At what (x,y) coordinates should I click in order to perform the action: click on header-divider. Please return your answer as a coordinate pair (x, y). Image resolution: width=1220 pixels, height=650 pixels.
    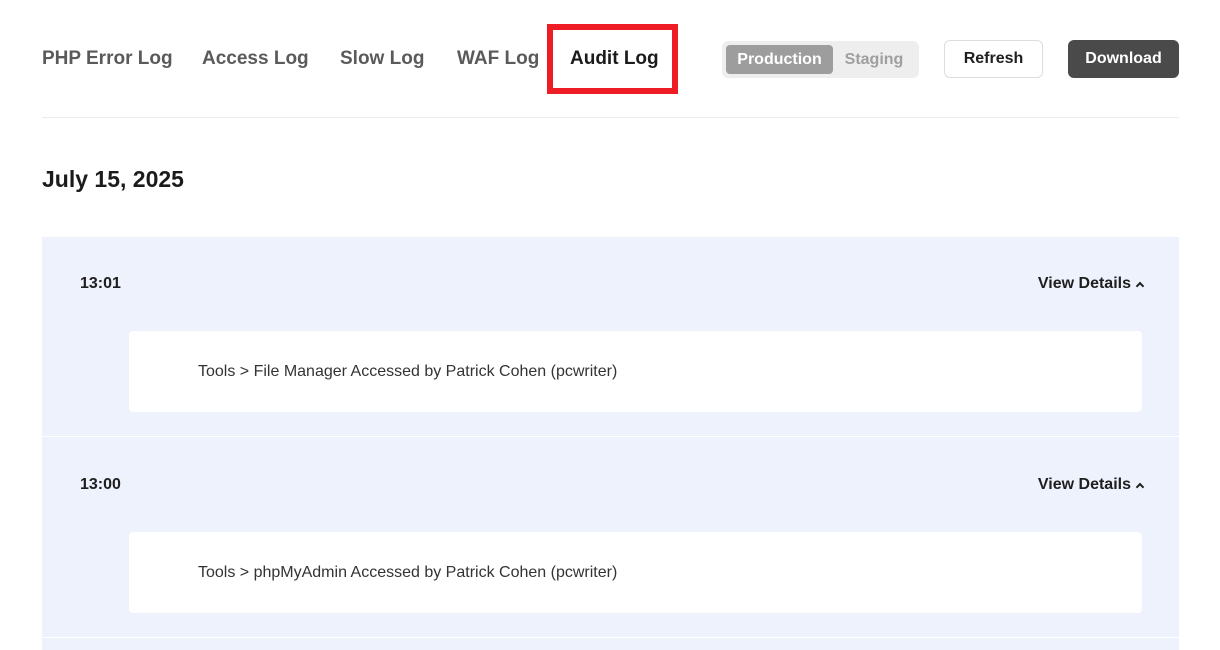
    Looking at the image, I should click on (610, 117).